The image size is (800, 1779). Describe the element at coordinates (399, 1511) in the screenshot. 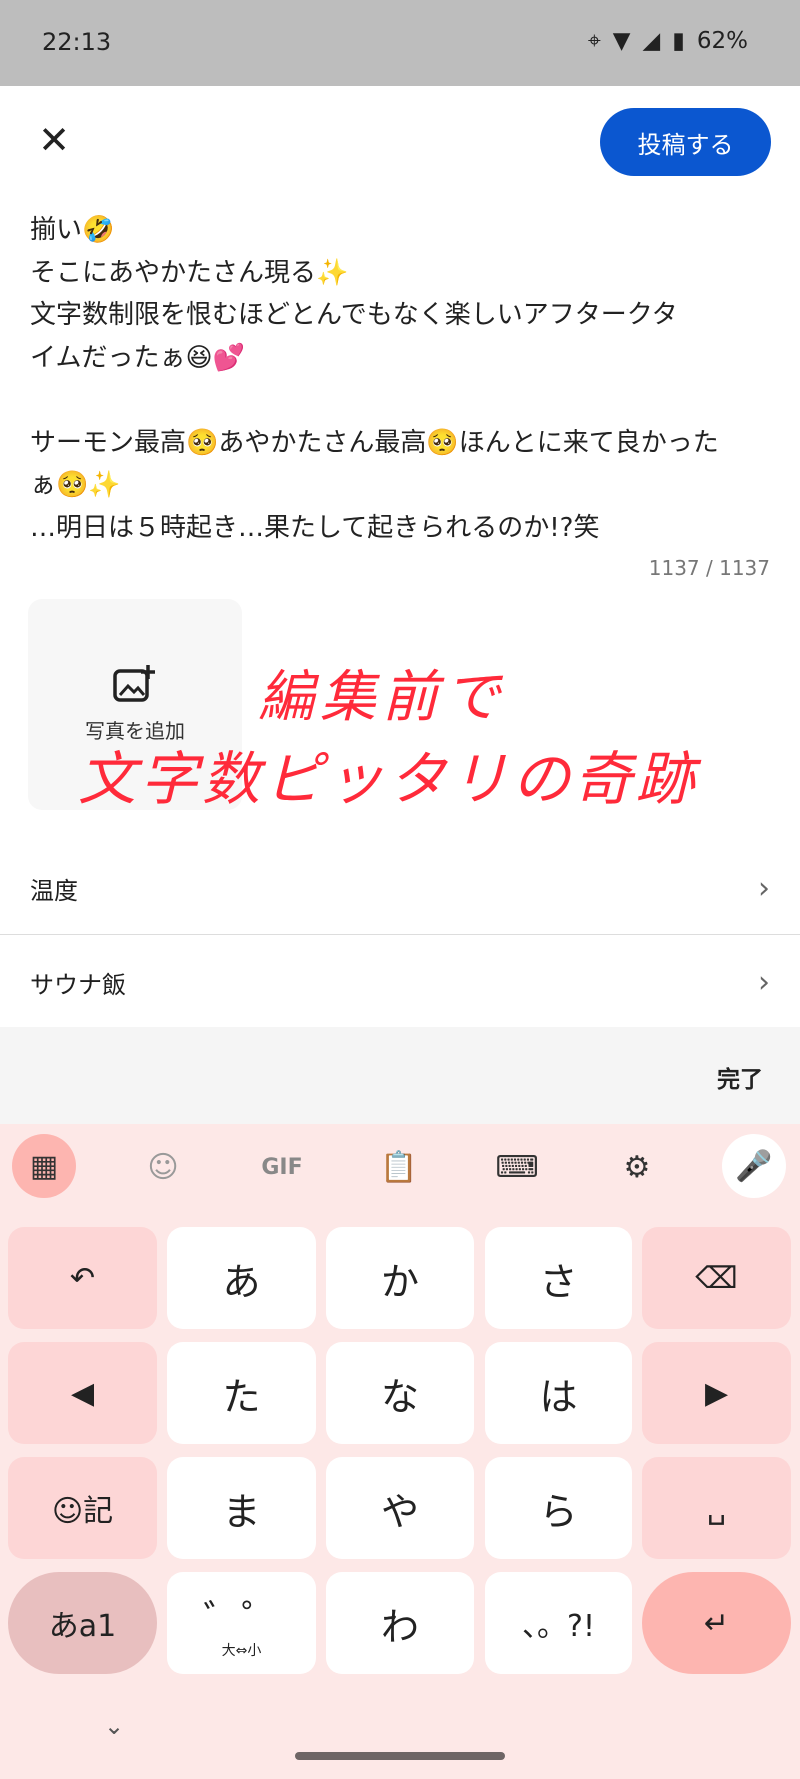

I see `key-label: や` at that location.